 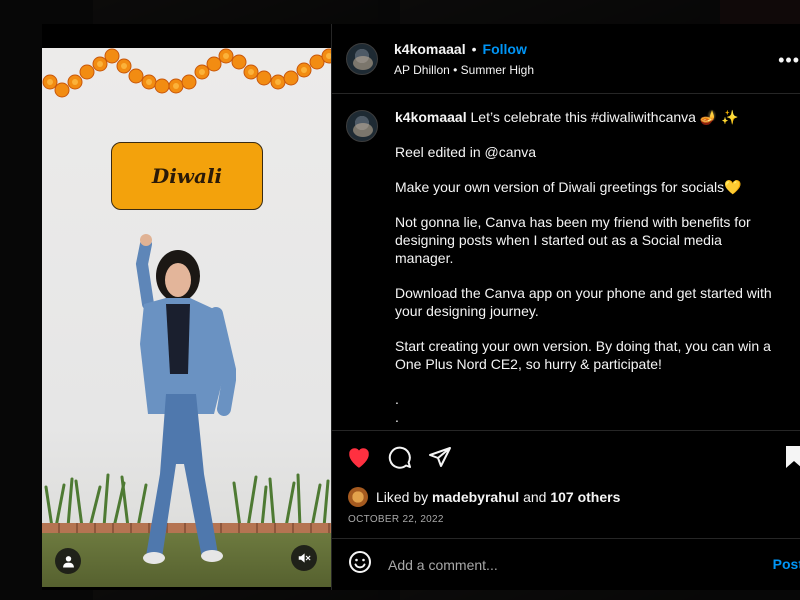 I want to click on audio-link: AP Dhillon • Summer High, so click(x=464, y=70).